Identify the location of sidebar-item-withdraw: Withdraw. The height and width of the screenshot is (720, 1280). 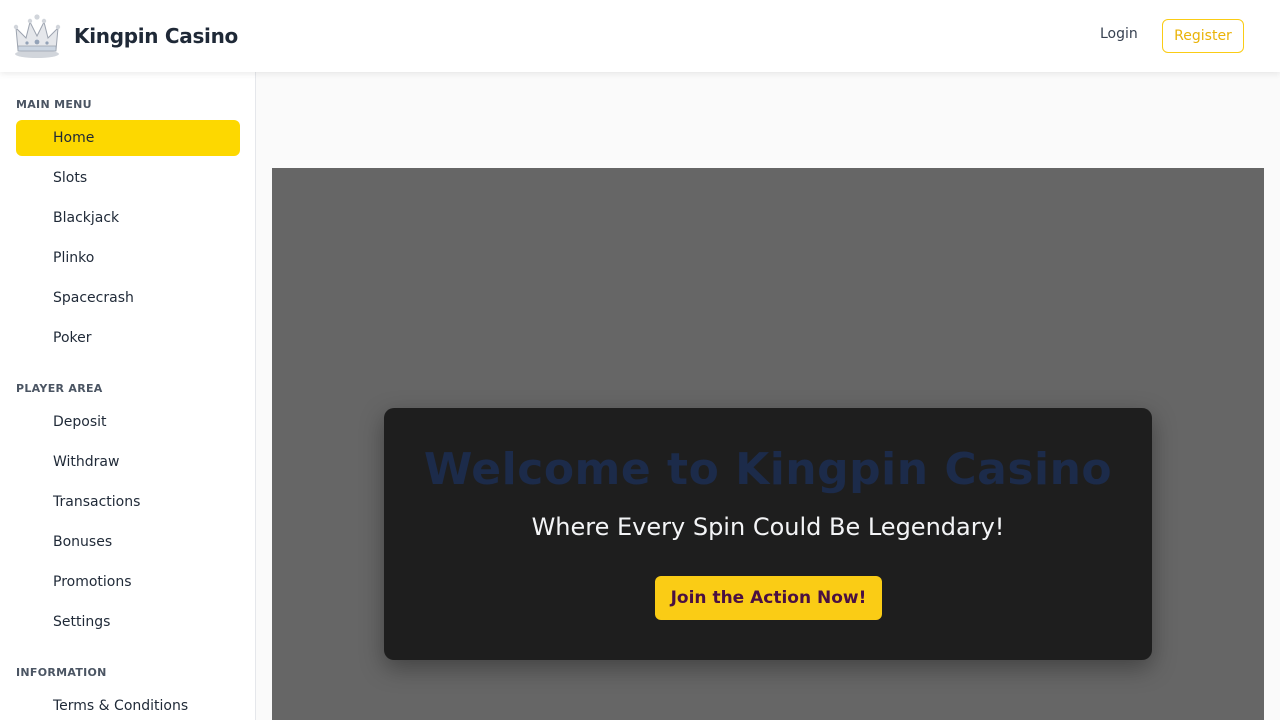
(128, 462).